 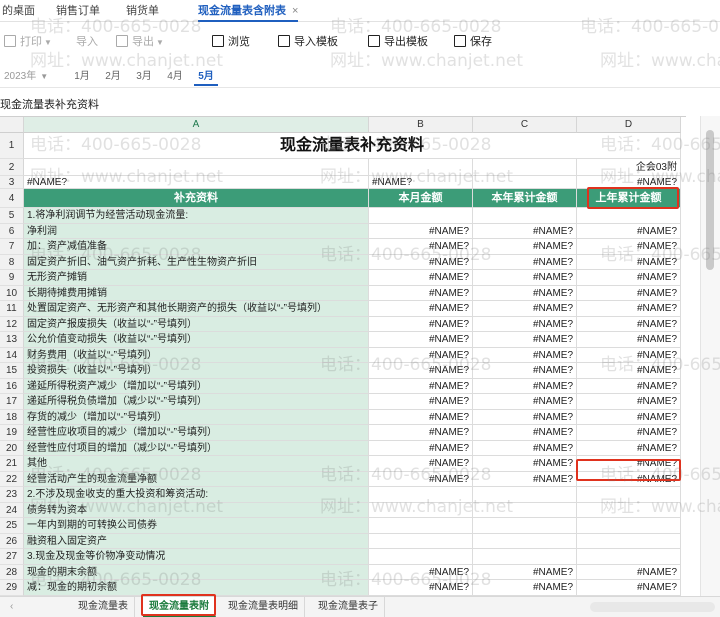 I want to click on item-label: 2.不涉及现金收支的重大投资和筹资活动:, so click(x=196, y=495).